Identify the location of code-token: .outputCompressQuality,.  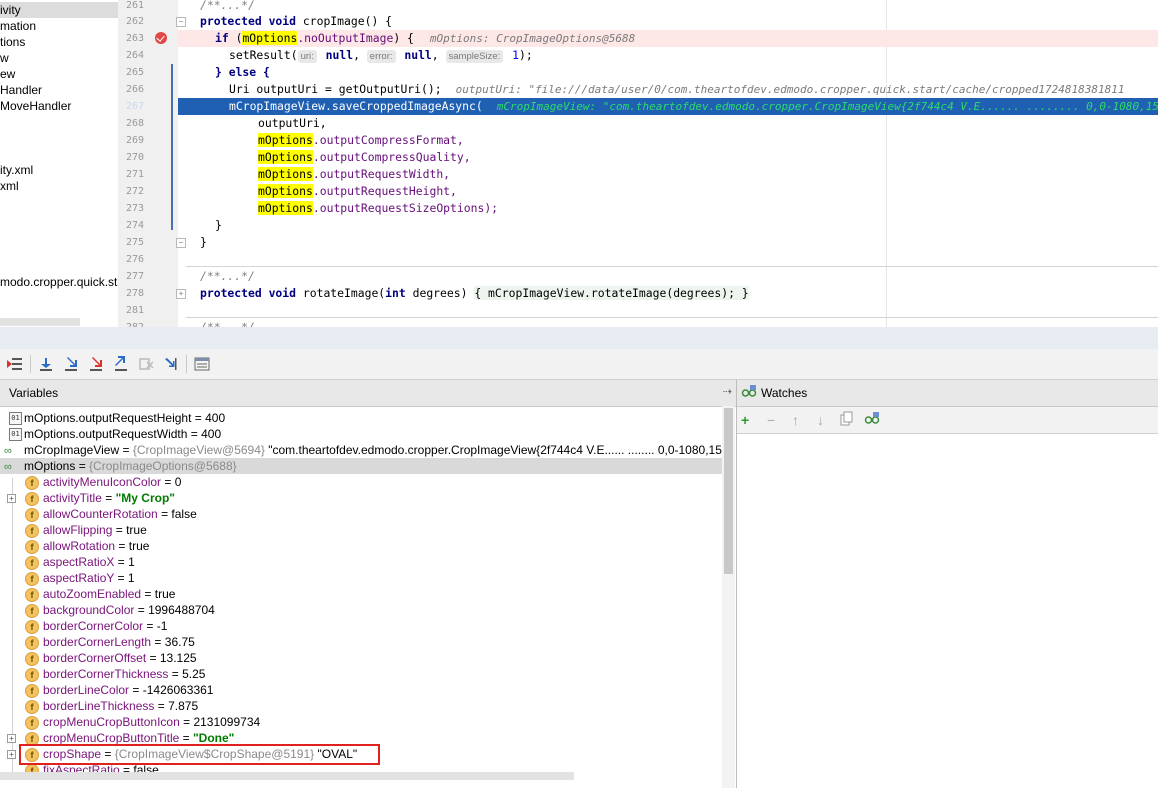
(391, 157).